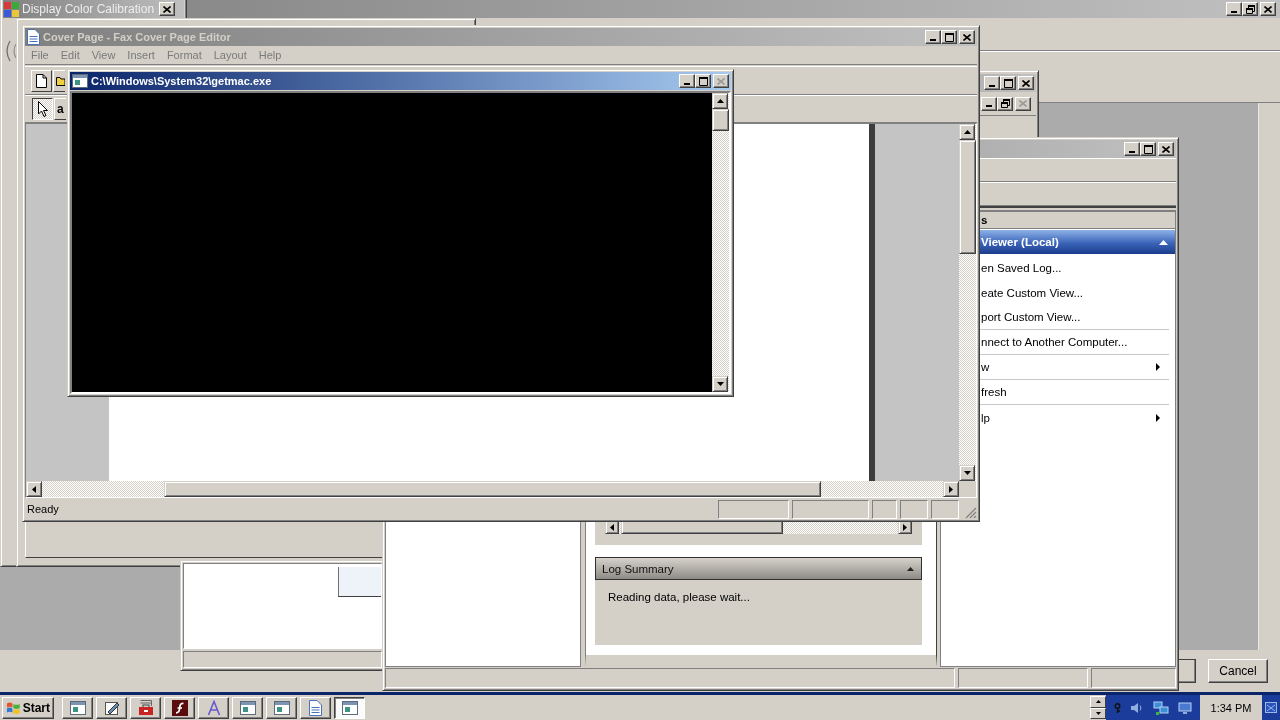 The image size is (1280, 720). I want to click on pen-icon, so click(111, 707).